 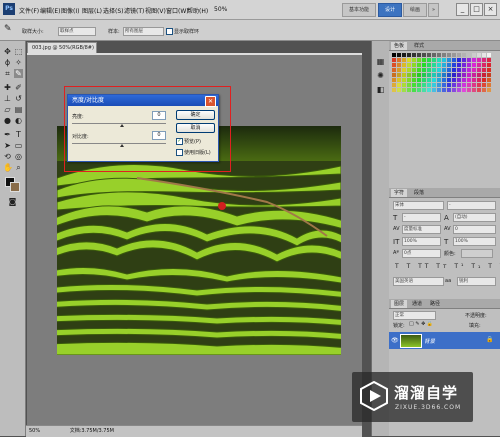 What do you see at coordinates (415, 10) in the screenshot?
I see `workspace-paint: 绘画` at bounding box center [415, 10].